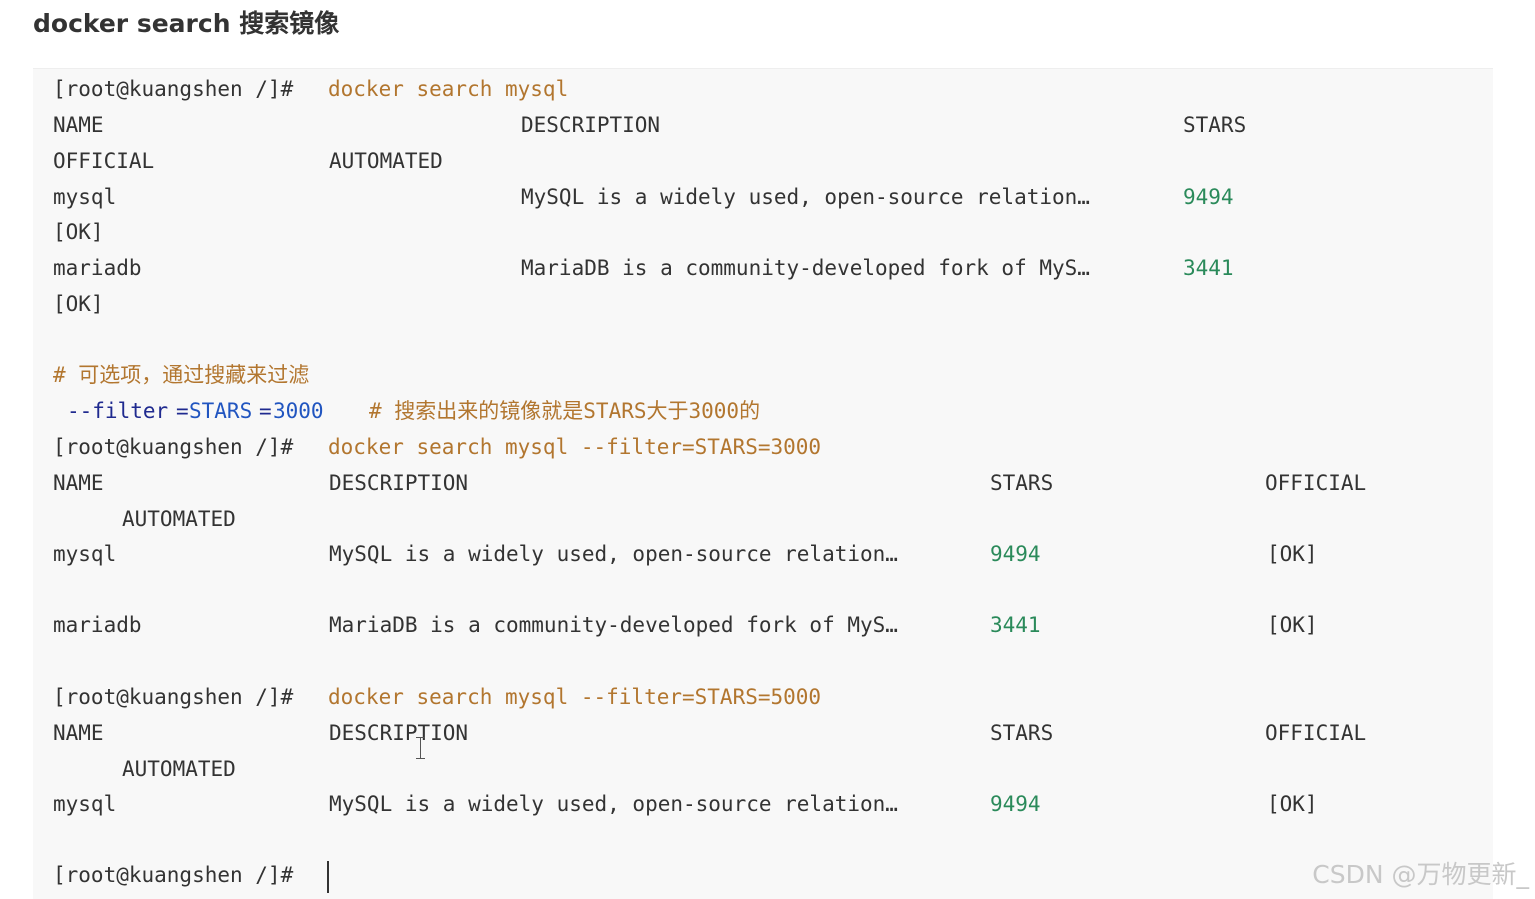 The image size is (1535, 899). I want to click on filter-option-flag: --filter, so click(118, 411).